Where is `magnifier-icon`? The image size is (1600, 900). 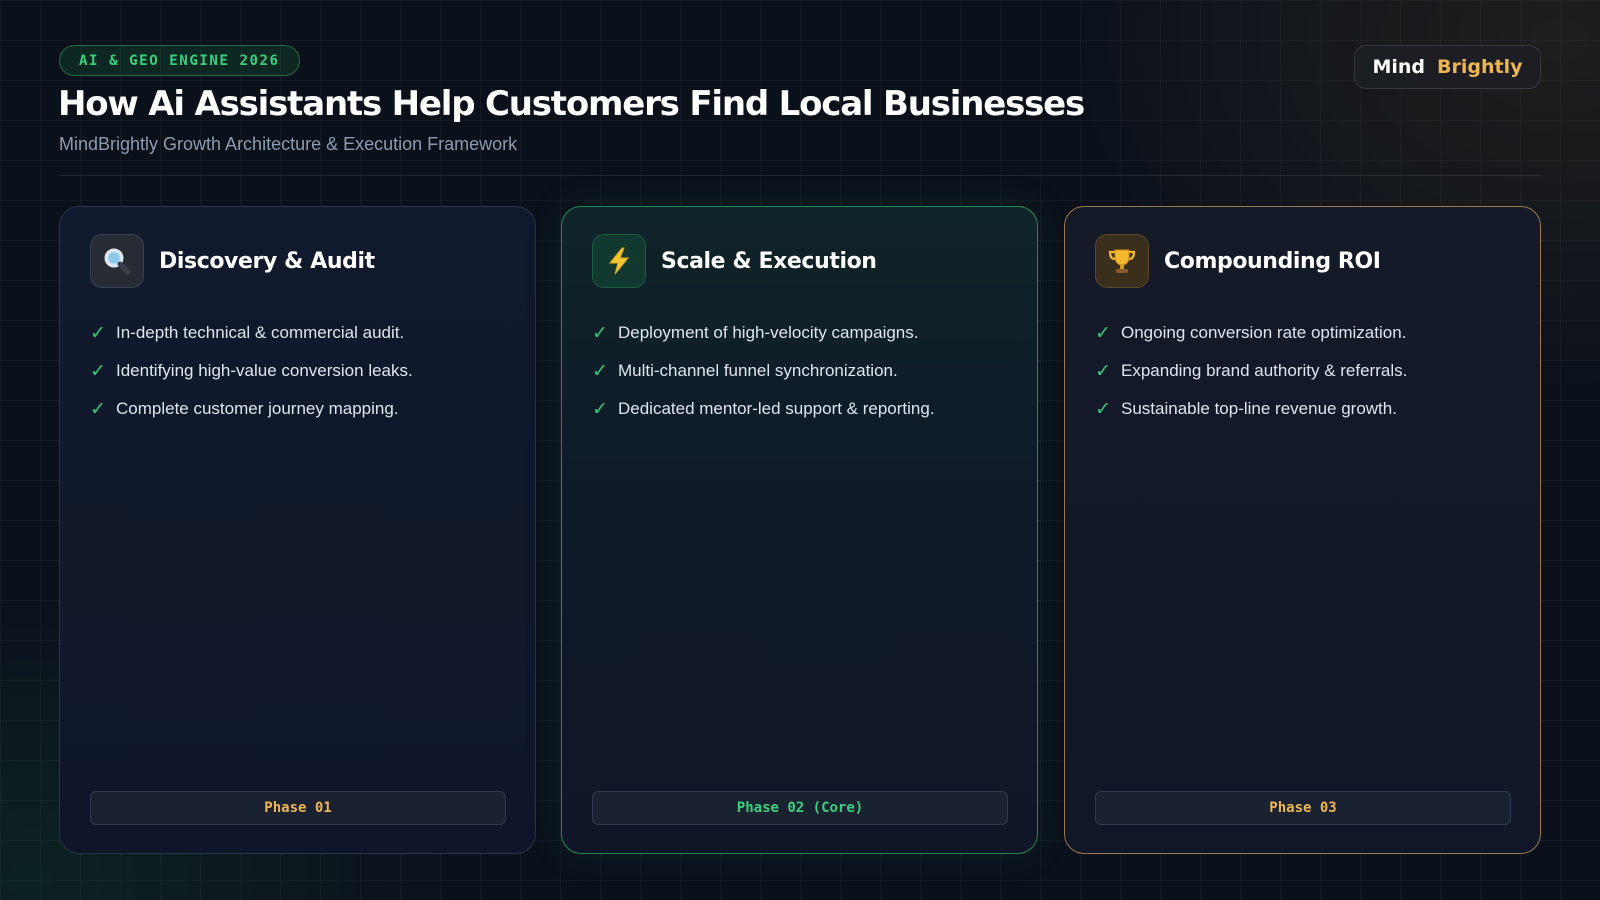 magnifier-icon is located at coordinates (117, 261).